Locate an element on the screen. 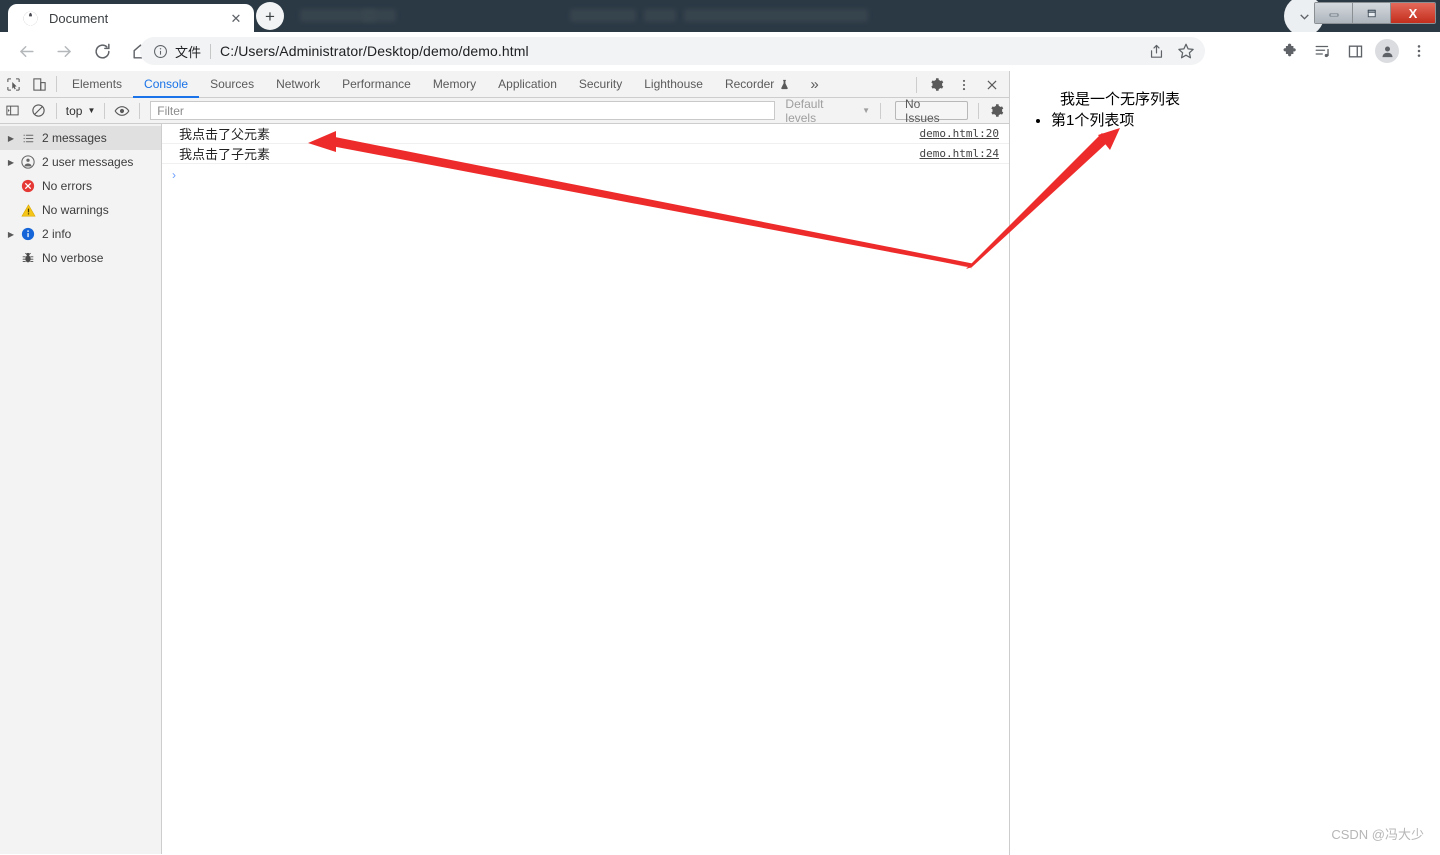 The image size is (1440, 855). console-message-text: 我点击了子元素 is located at coordinates (225, 154).